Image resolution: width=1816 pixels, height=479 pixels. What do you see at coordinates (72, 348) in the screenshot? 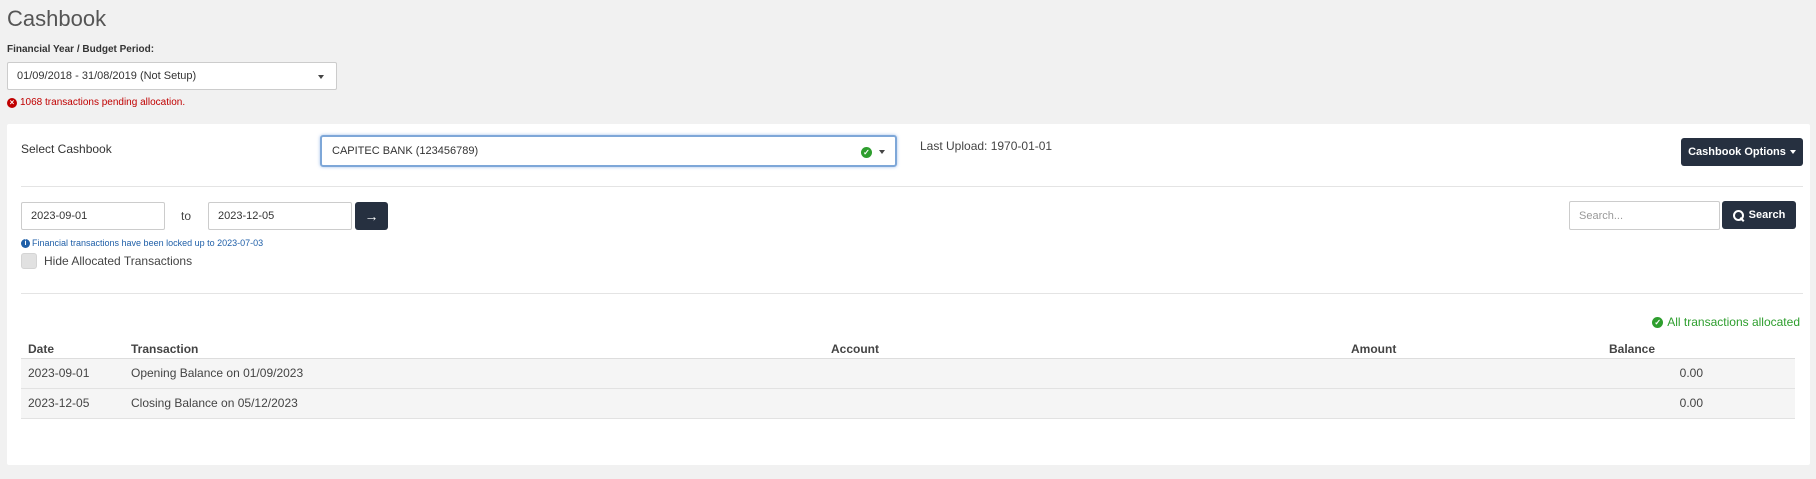
I see `col-date: Date` at bounding box center [72, 348].